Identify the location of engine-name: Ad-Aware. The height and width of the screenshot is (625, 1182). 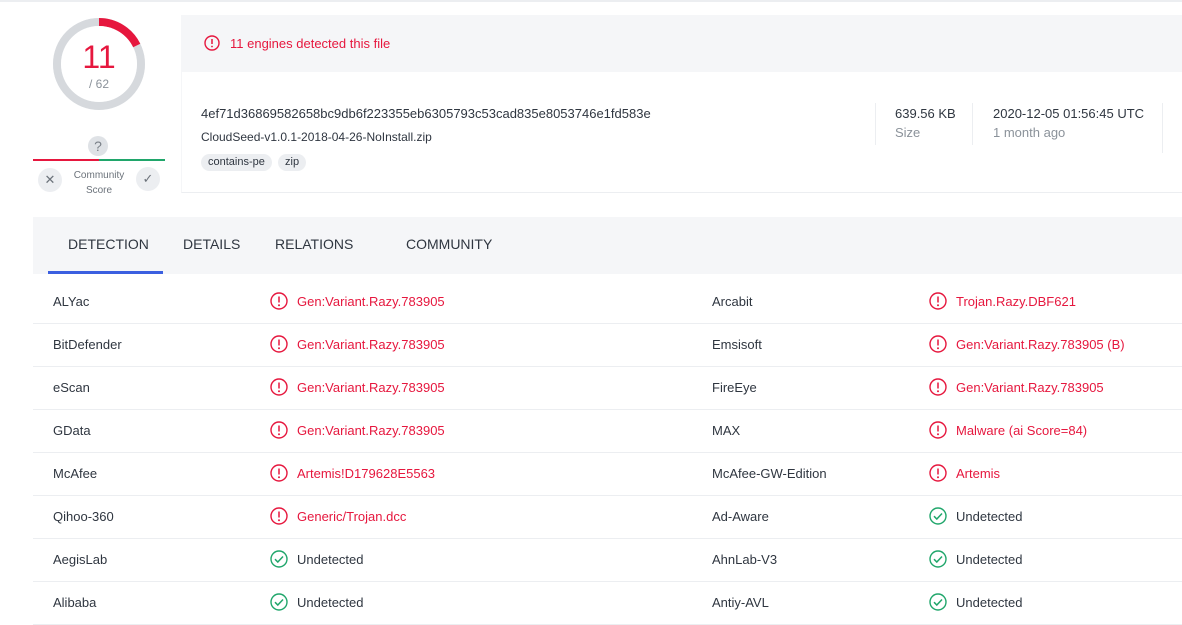
(740, 516).